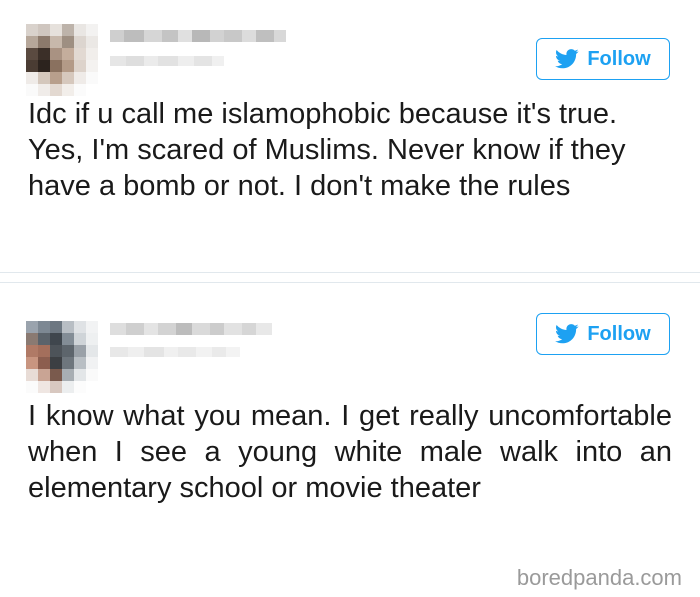  What do you see at coordinates (599, 577) in the screenshot?
I see `watermark: boredpanda.com` at bounding box center [599, 577].